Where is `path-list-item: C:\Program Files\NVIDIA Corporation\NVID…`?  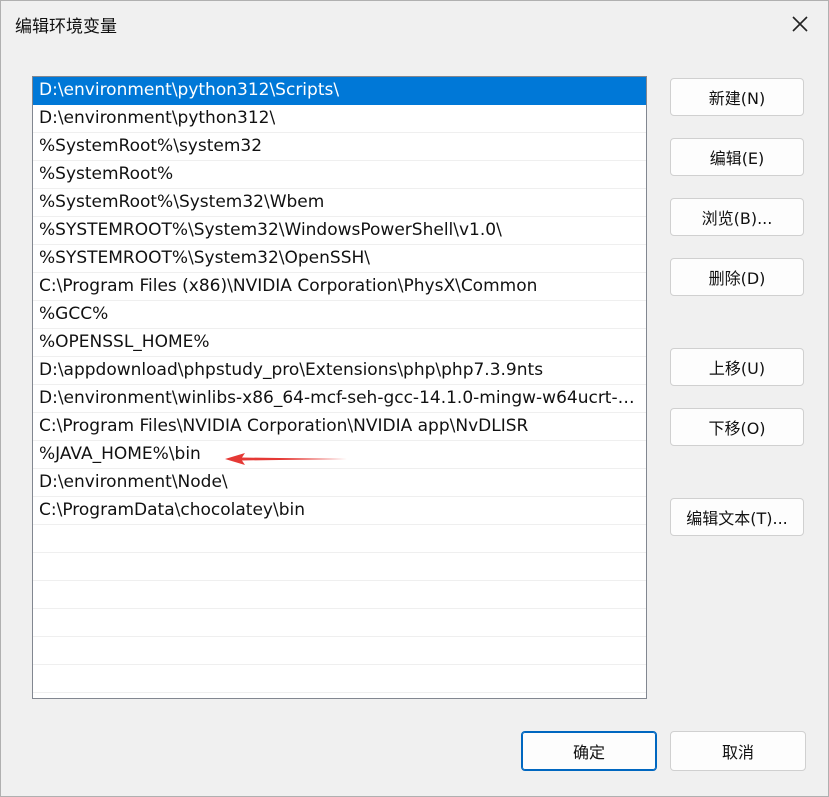
path-list-item: C:\Program Files\NVIDIA Corporation\NVID… is located at coordinates (339, 427).